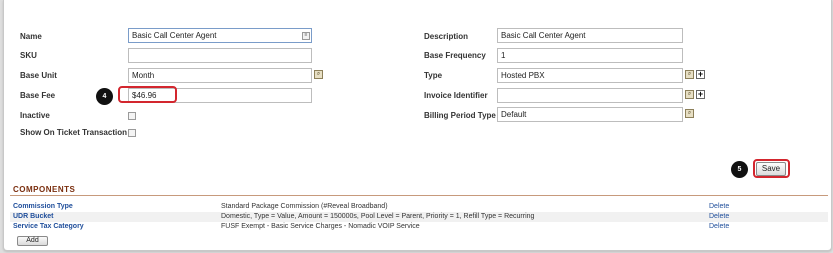  Describe the element at coordinates (771, 169) in the screenshot. I see `save-button: Save` at that location.